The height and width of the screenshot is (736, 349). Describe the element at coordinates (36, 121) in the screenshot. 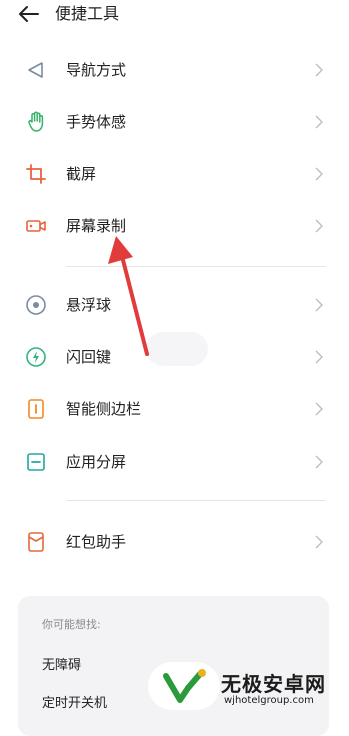

I see `hand-gesture-icon` at that location.